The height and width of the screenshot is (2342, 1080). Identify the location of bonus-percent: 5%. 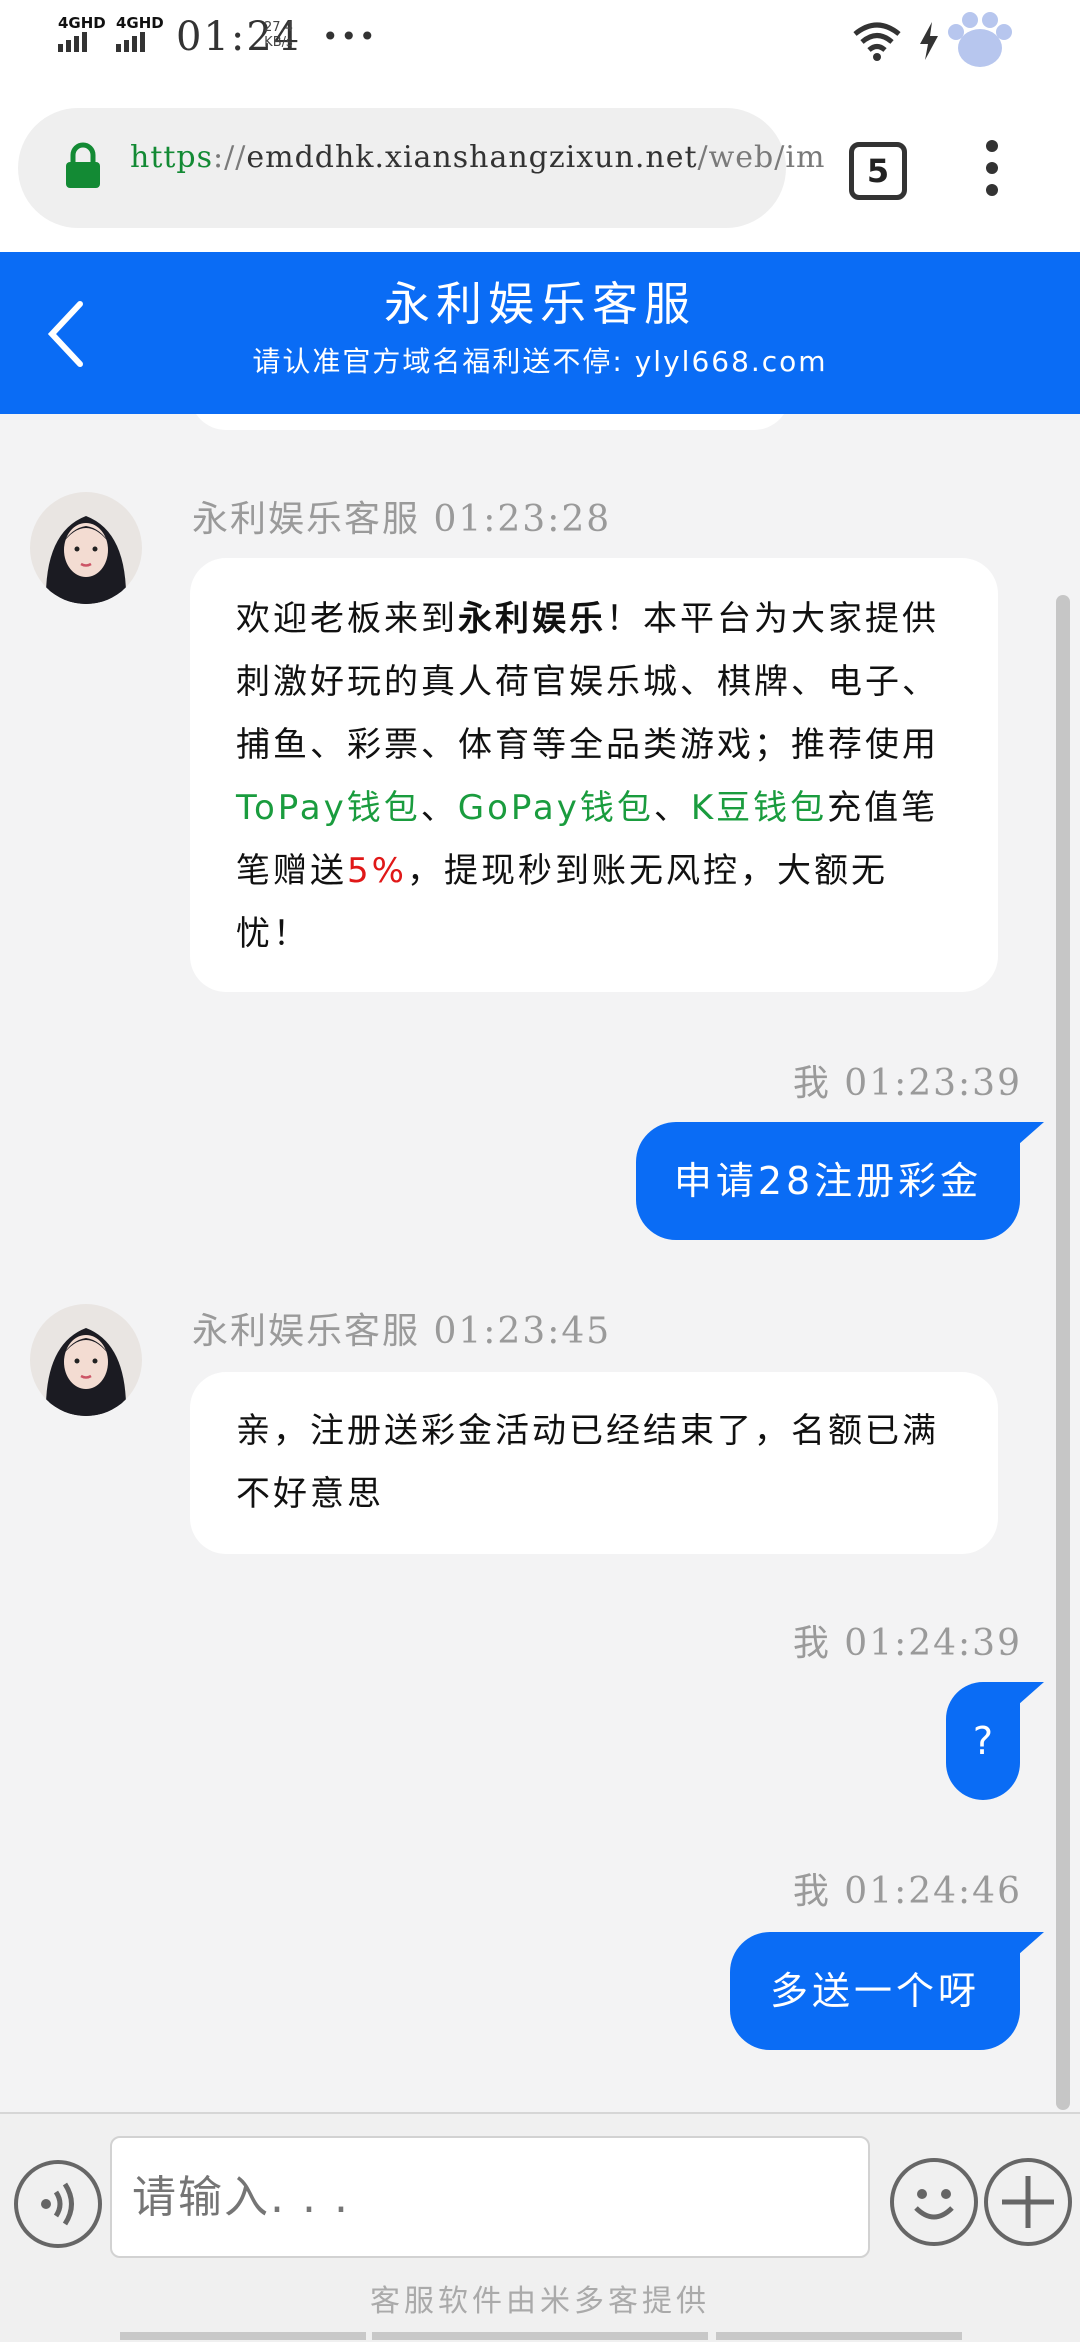
(377, 871).